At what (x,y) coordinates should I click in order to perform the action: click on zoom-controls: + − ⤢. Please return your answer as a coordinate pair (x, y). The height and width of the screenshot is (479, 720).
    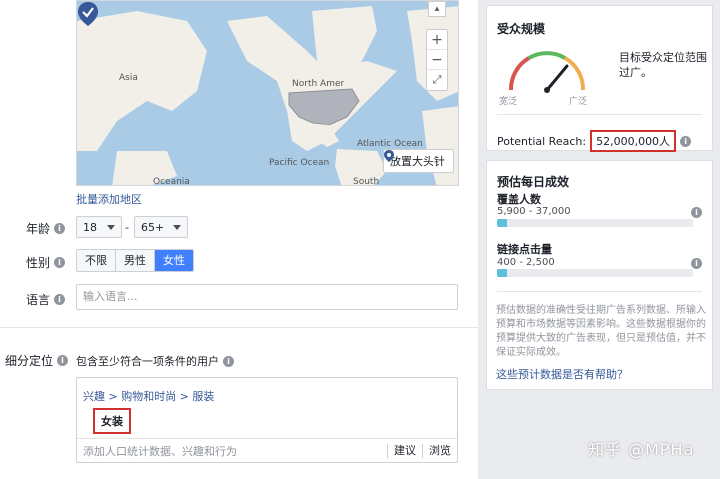
    Looking at the image, I should click on (437, 60).